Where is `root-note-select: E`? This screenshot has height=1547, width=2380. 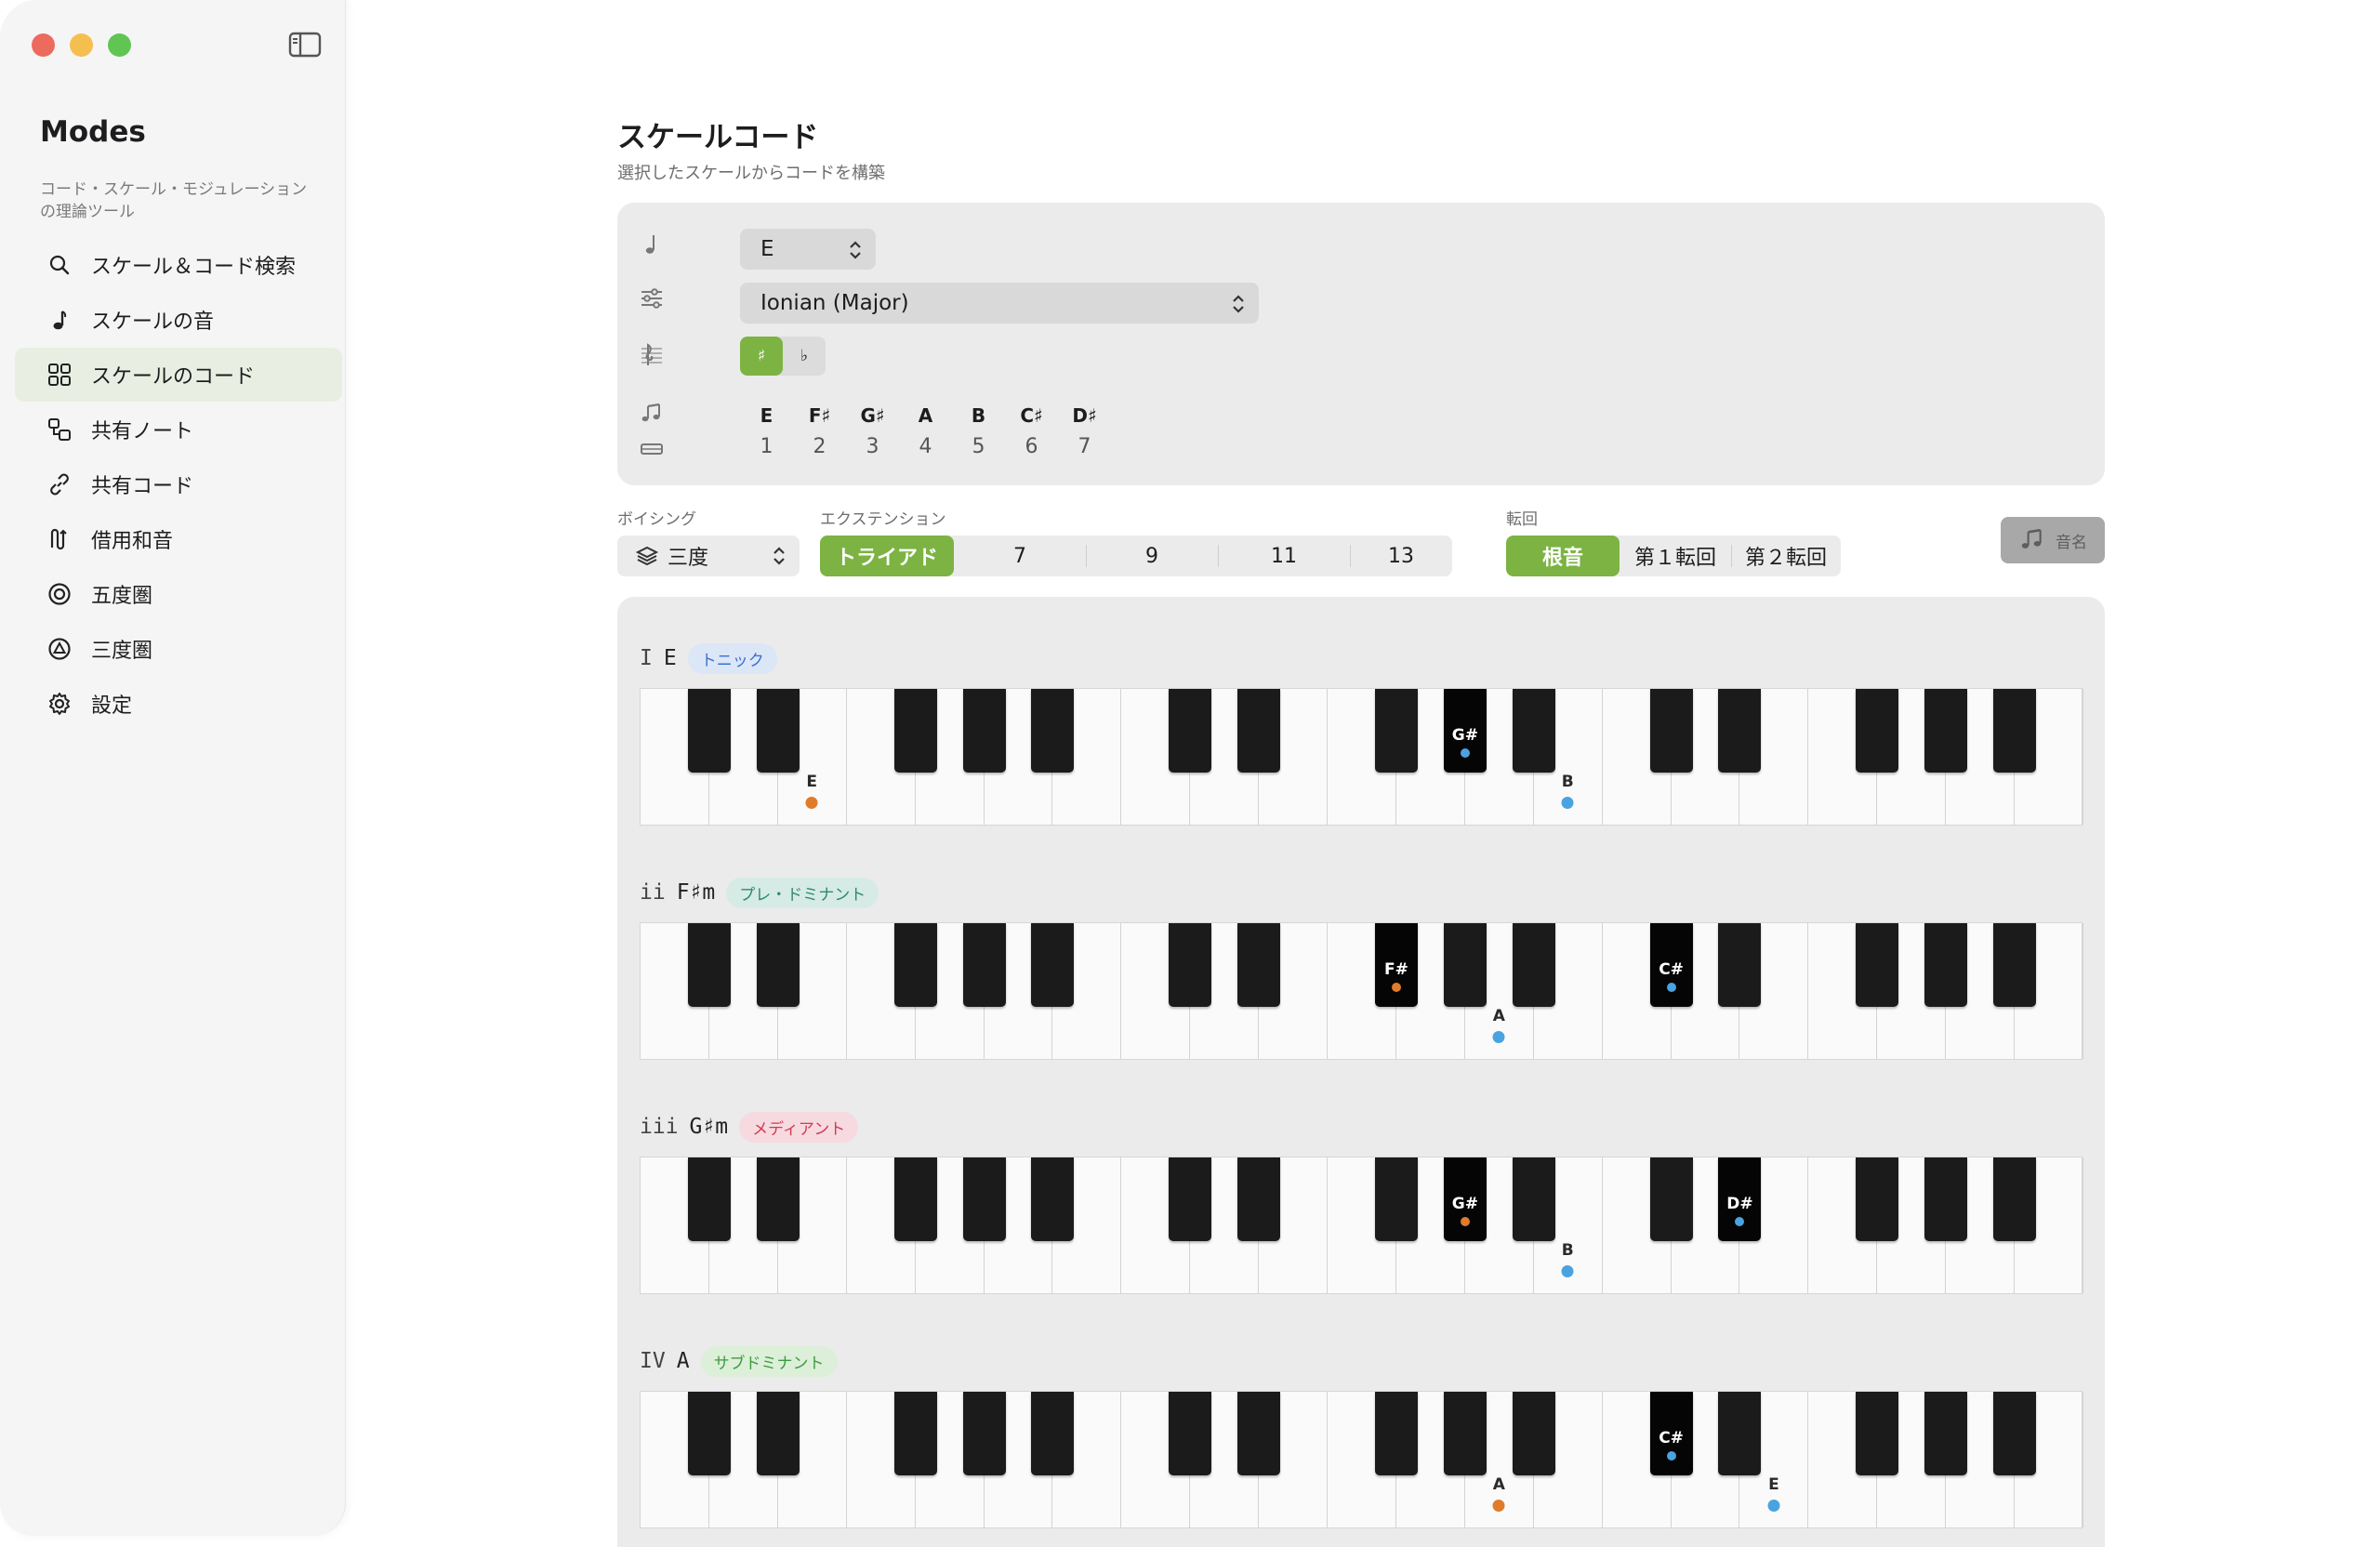
root-note-select: E is located at coordinates (808, 249).